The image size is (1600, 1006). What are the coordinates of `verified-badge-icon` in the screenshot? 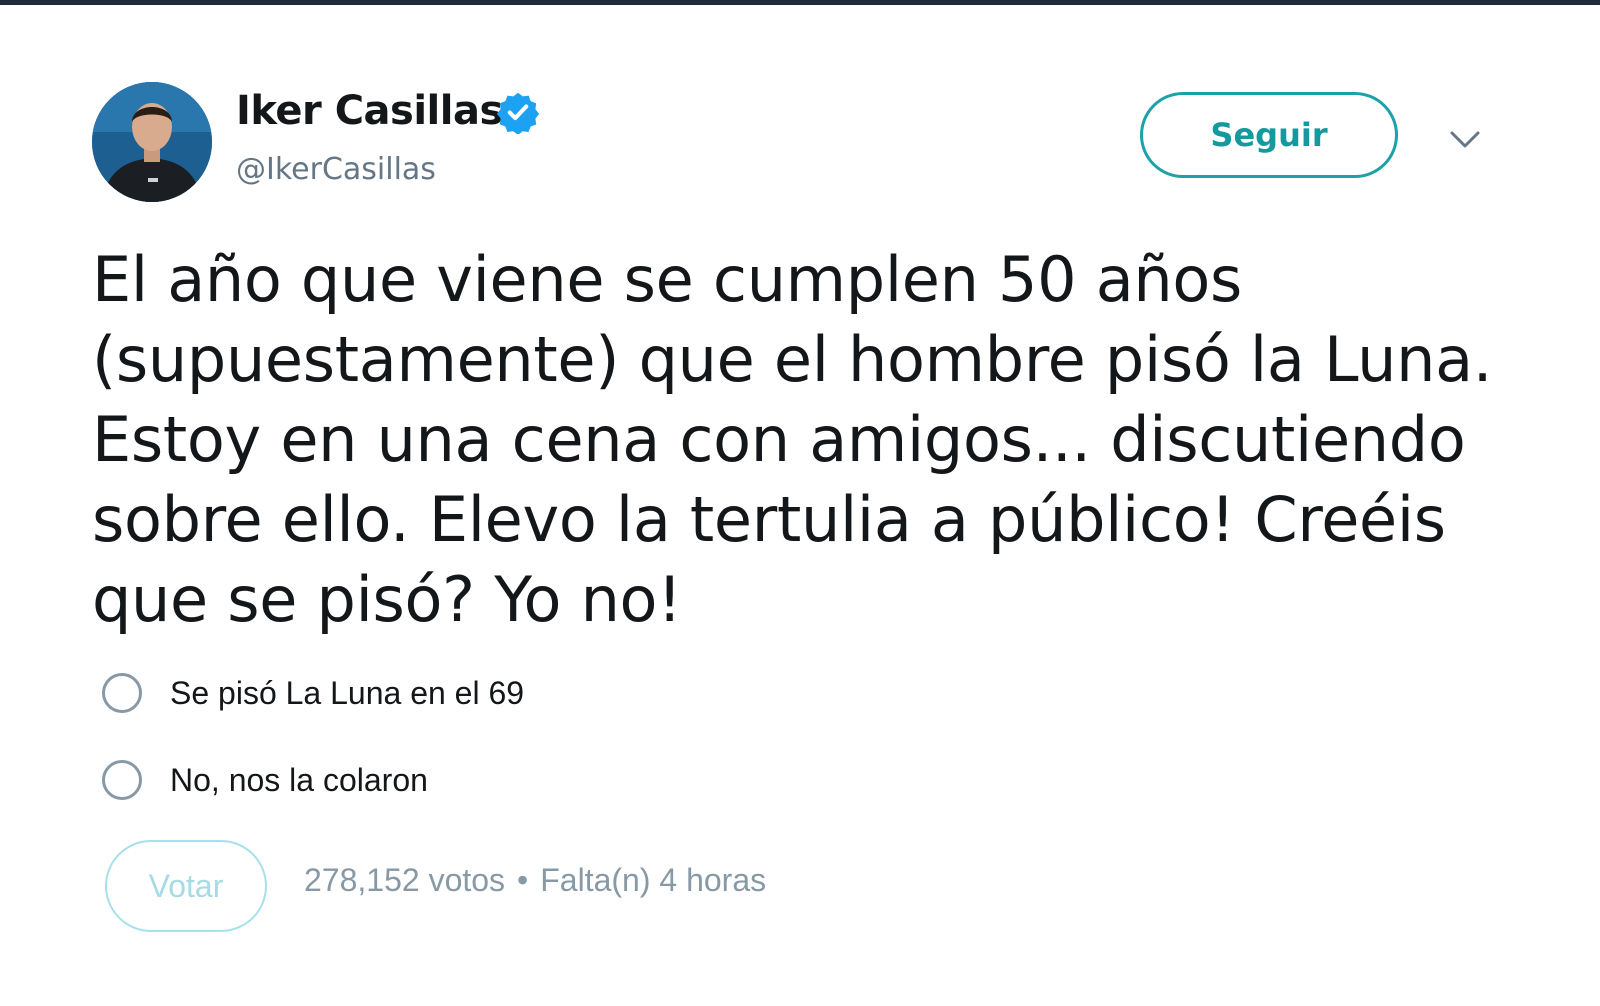 It's located at (518, 113).